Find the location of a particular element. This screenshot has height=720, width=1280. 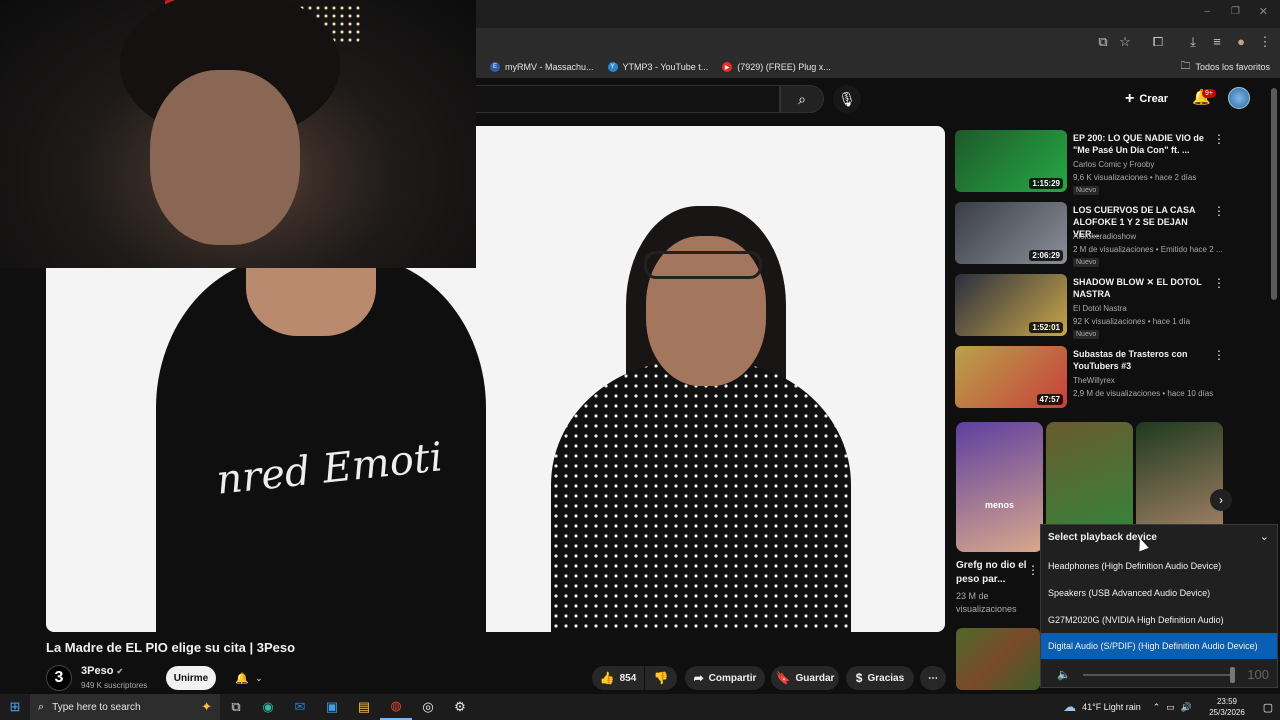

like-count: 854 is located at coordinates (628, 678).